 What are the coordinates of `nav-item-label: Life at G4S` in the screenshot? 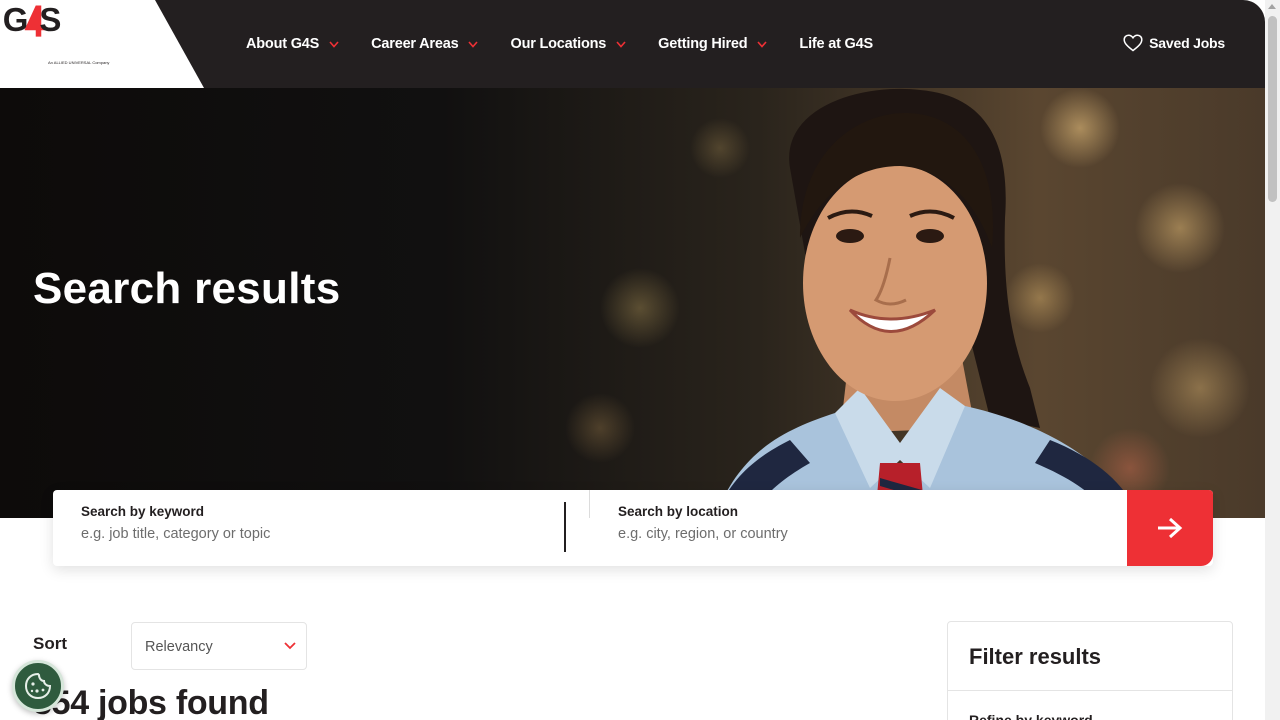 It's located at (836, 44).